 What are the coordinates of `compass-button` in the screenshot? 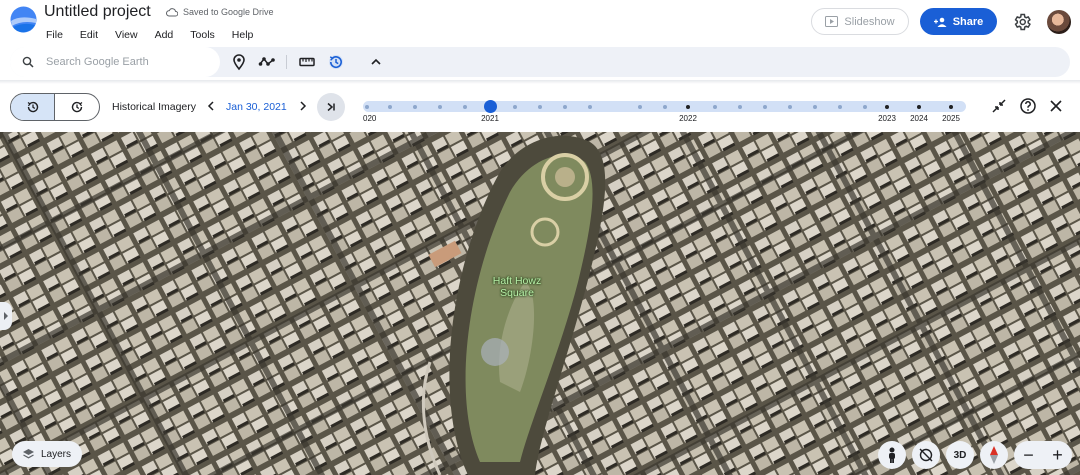 It's located at (994, 455).